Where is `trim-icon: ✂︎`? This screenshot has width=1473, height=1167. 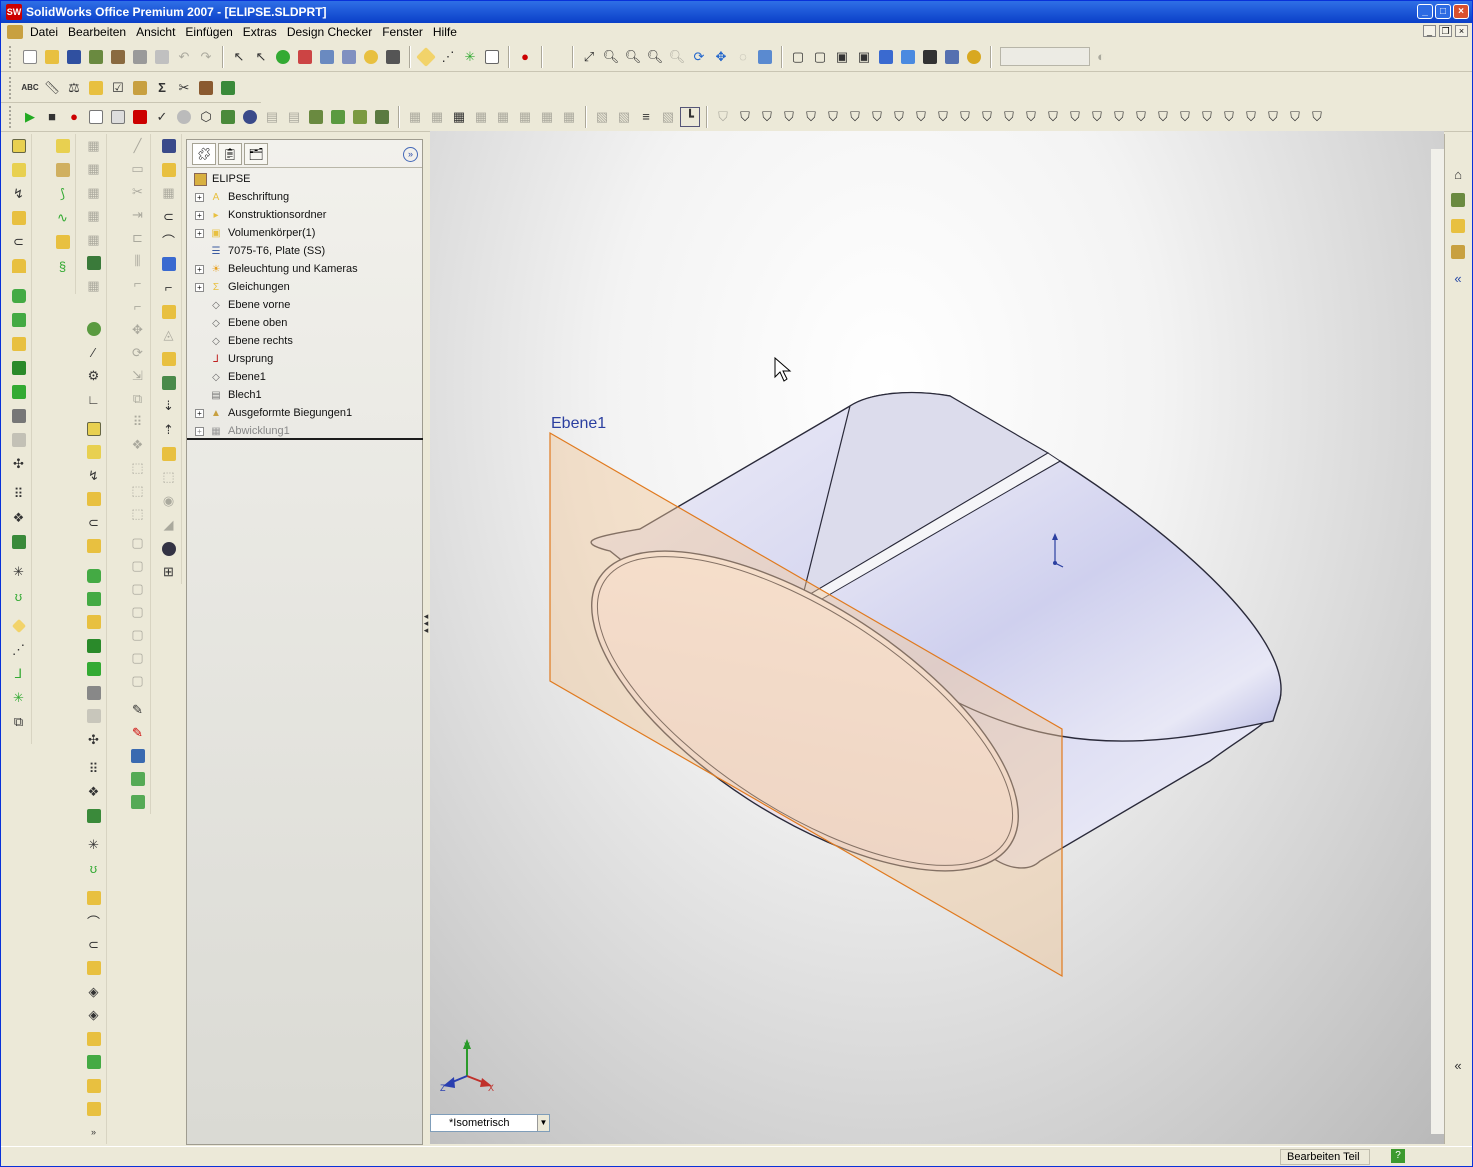 trim-icon: ✂︎ is located at coordinates (138, 191).